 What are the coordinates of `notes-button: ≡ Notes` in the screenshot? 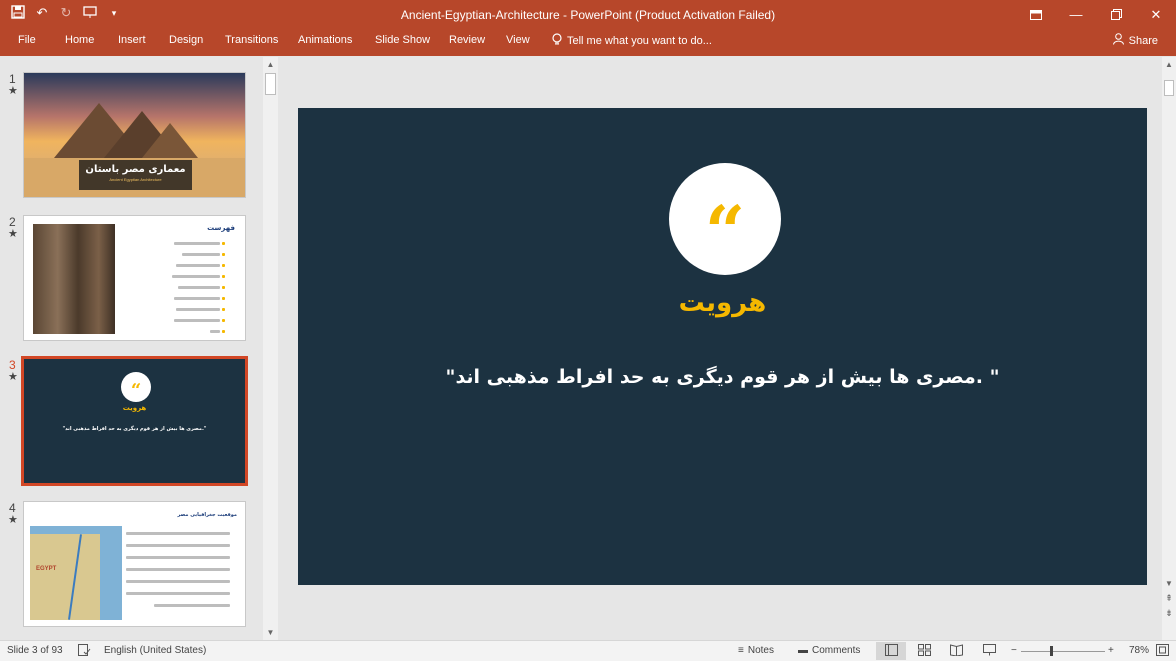 It's located at (756, 650).